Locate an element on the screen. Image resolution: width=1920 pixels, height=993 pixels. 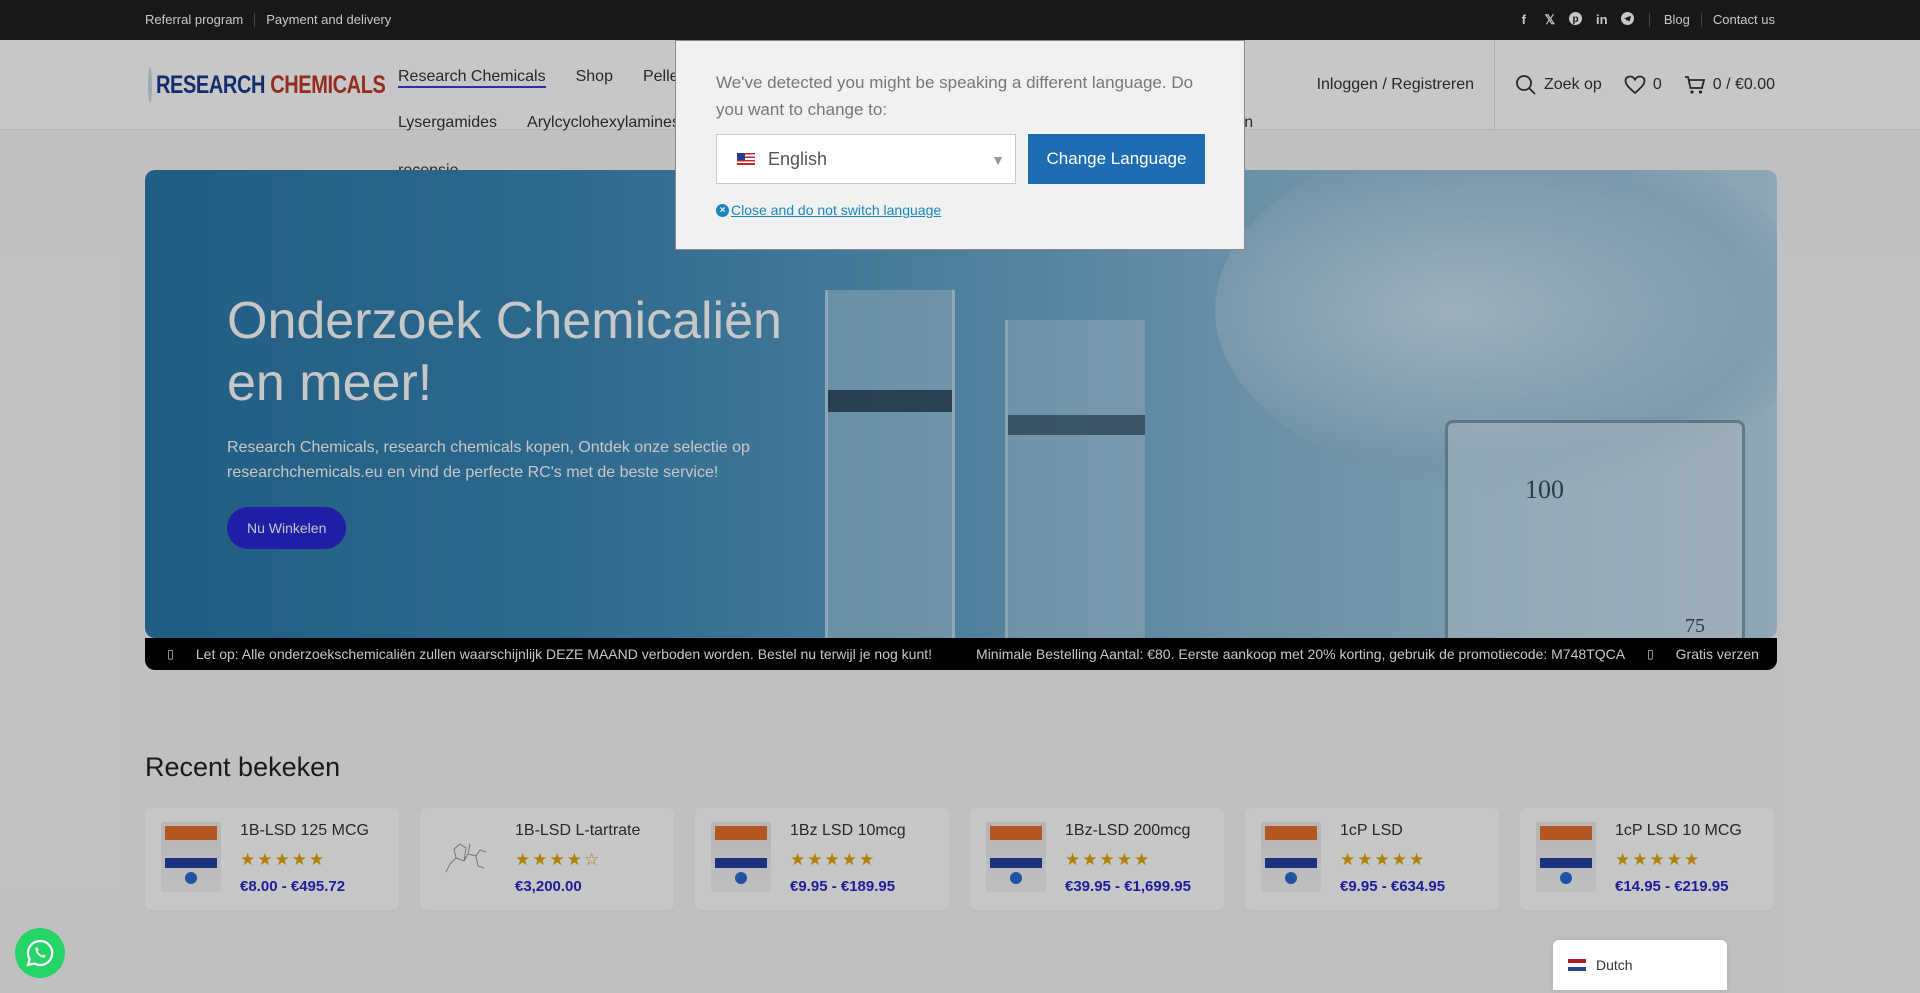
close-no-switch-link: × Close and do not switch language is located at coordinates (828, 210).